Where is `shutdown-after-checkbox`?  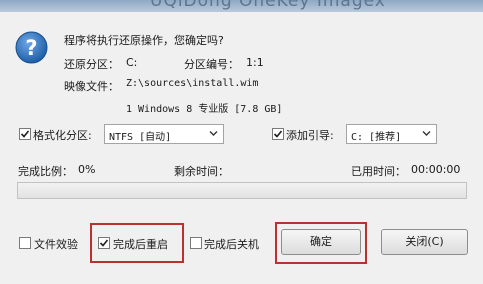 shutdown-after-checkbox is located at coordinates (196, 243).